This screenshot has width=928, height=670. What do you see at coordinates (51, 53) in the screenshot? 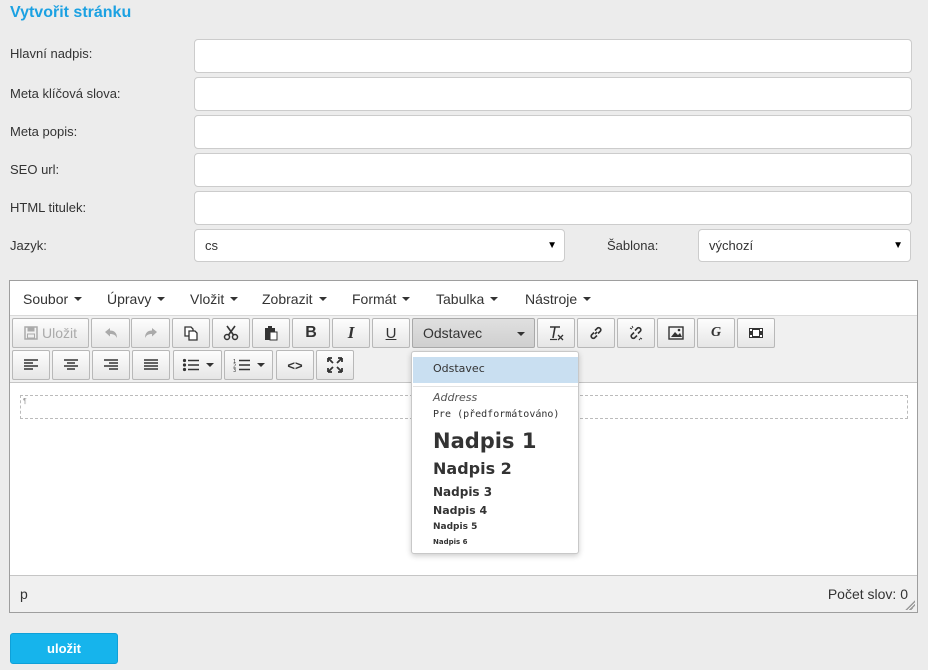
I see `main-heading-label: Hlavní nadpis:` at bounding box center [51, 53].